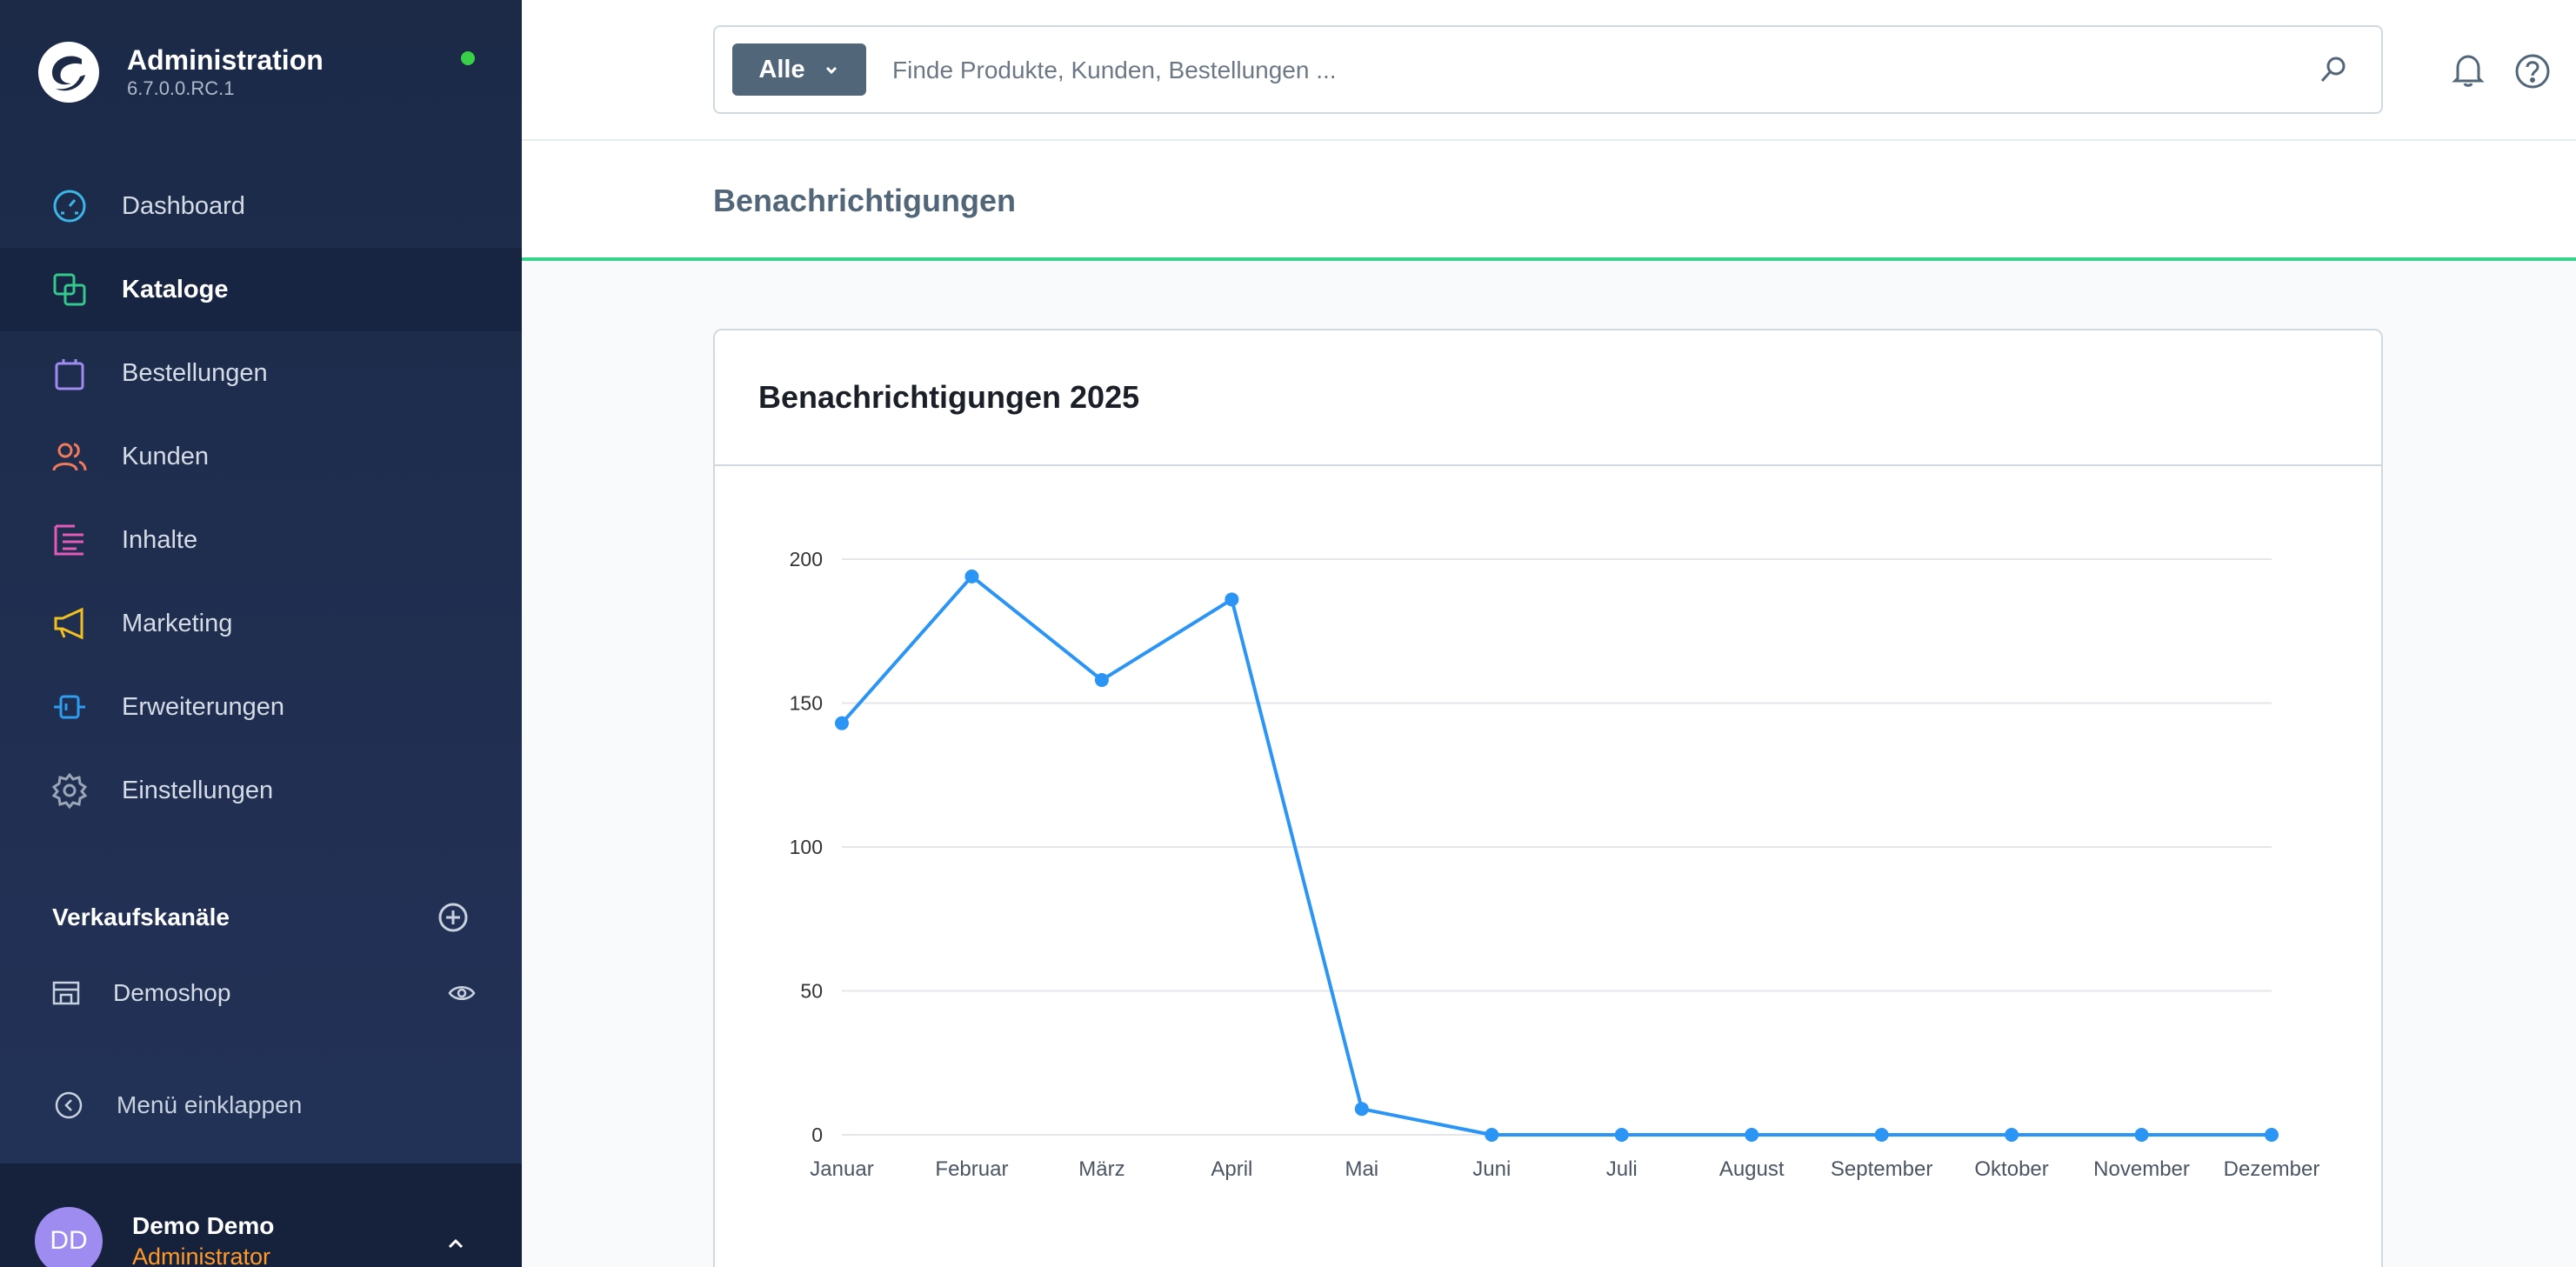 The height and width of the screenshot is (1267, 2576). I want to click on plus-circle-icon, so click(453, 918).